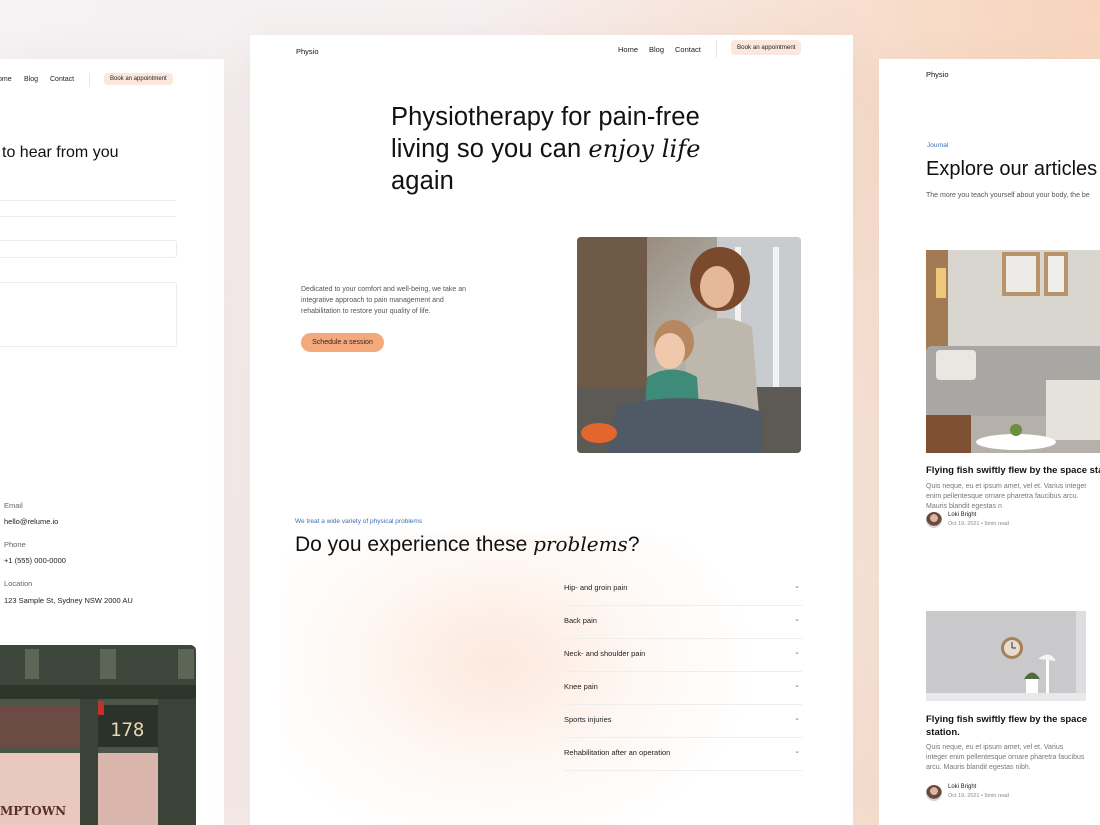 The height and width of the screenshot is (825, 1100). What do you see at coordinates (1012, 169) in the screenshot?
I see `journal-heading: Explore our articles` at bounding box center [1012, 169].